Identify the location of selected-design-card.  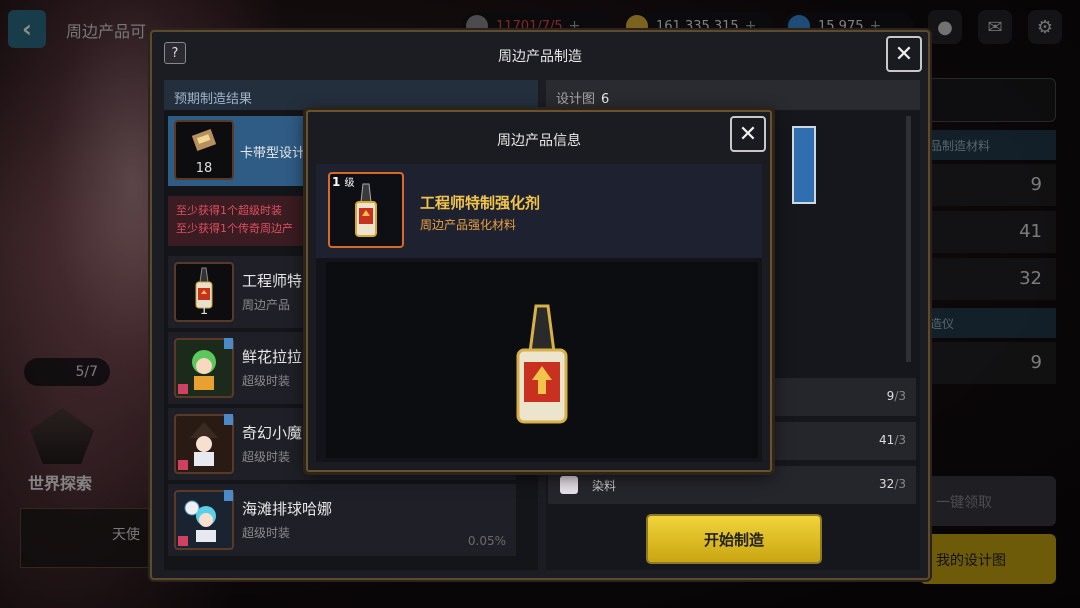
(804, 165).